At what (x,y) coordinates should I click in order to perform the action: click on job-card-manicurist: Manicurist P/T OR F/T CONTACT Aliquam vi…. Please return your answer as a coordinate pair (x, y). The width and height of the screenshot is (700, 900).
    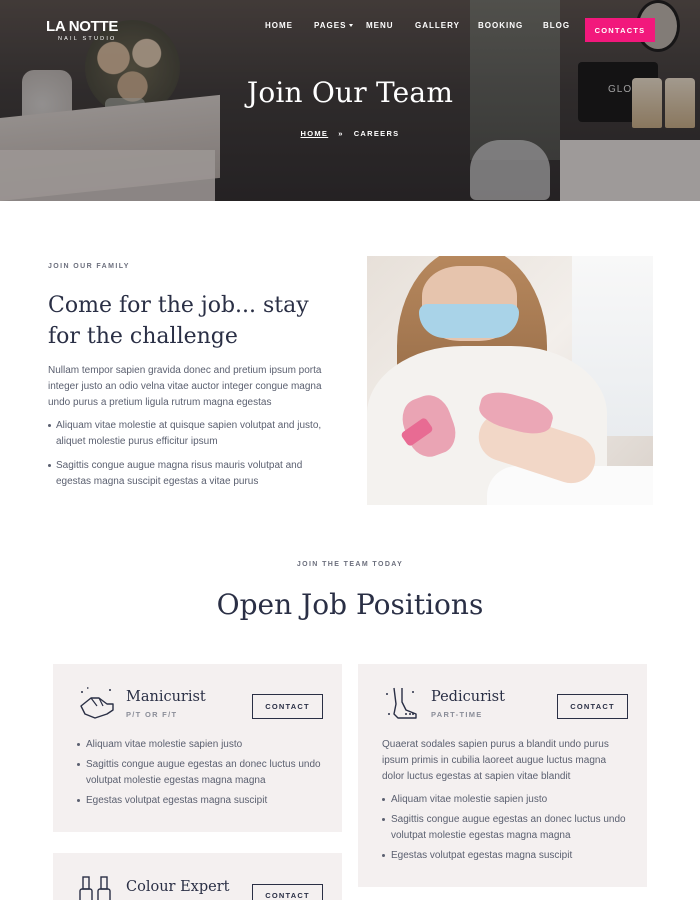
    Looking at the image, I should click on (197, 748).